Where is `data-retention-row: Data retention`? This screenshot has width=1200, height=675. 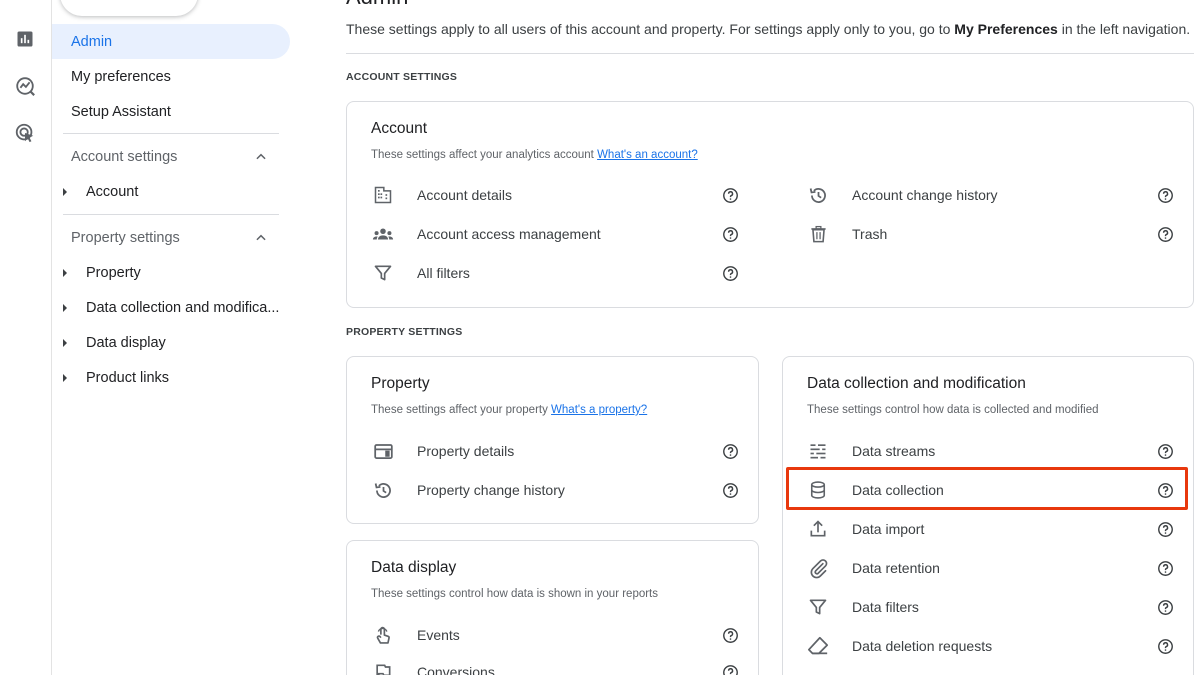 data-retention-row: Data retention is located at coordinates (990, 568).